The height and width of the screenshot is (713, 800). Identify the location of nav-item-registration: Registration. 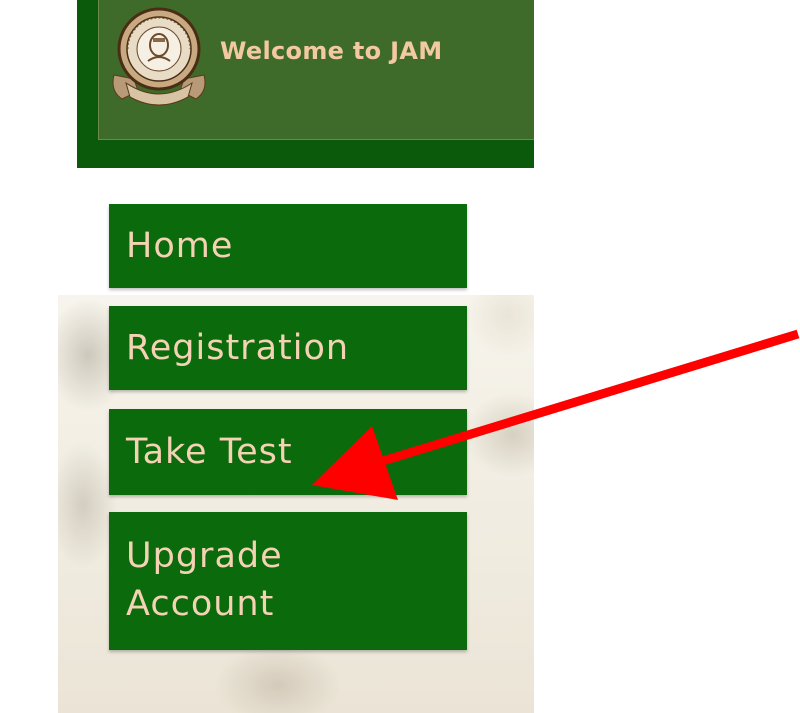
(288, 348).